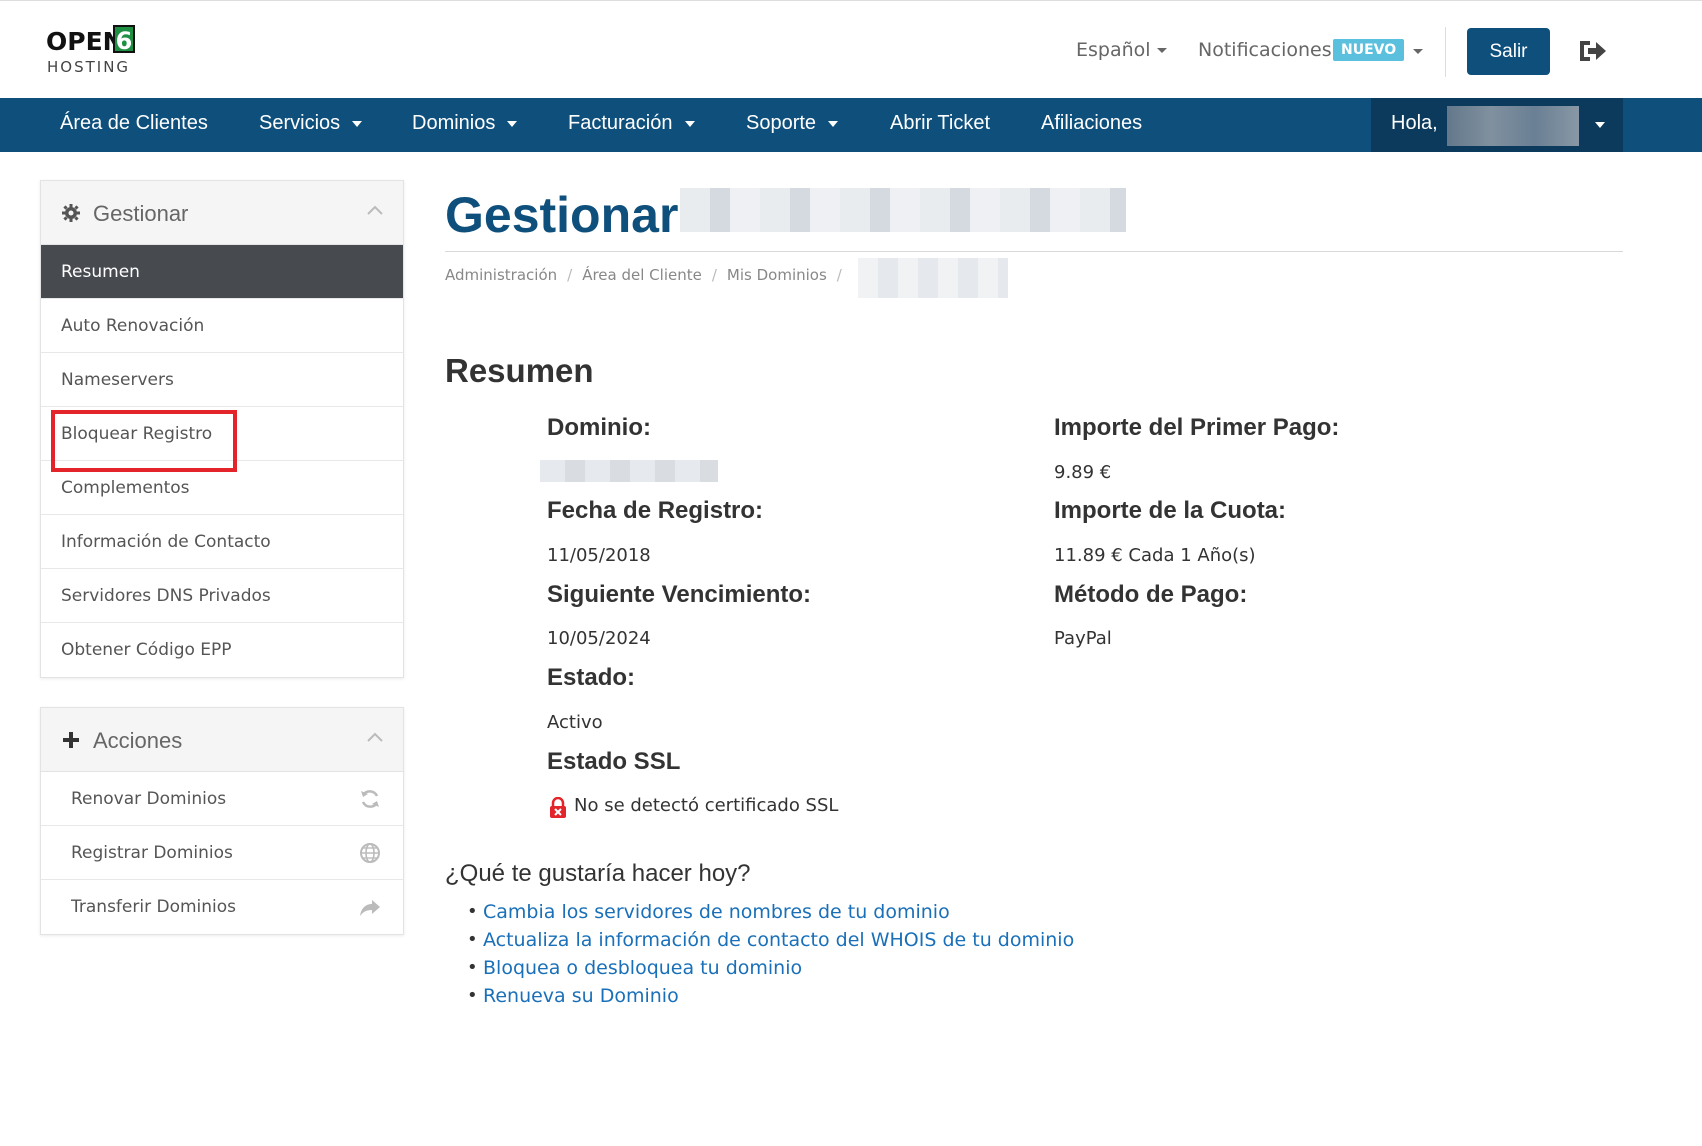  Describe the element at coordinates (770, 999) in the screenshot. I see `list-item: Renueva su Dominio` at that location.